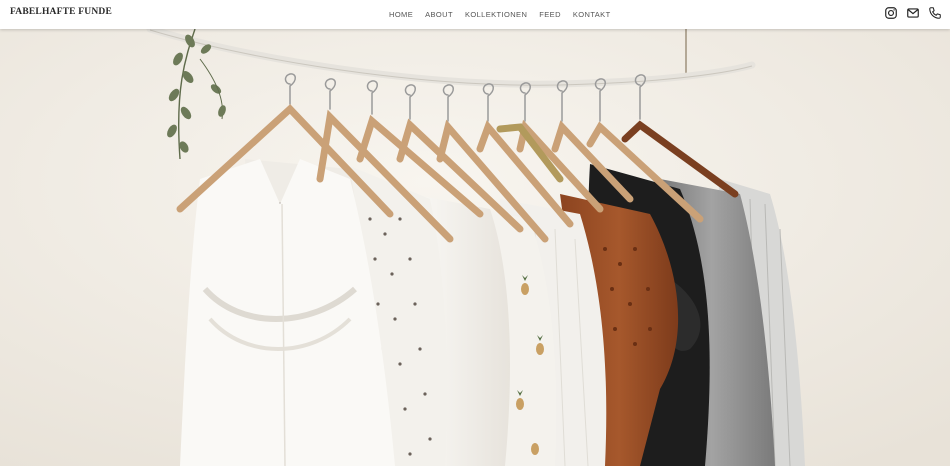  I want to click on instagram-icon, so click(891, 13).